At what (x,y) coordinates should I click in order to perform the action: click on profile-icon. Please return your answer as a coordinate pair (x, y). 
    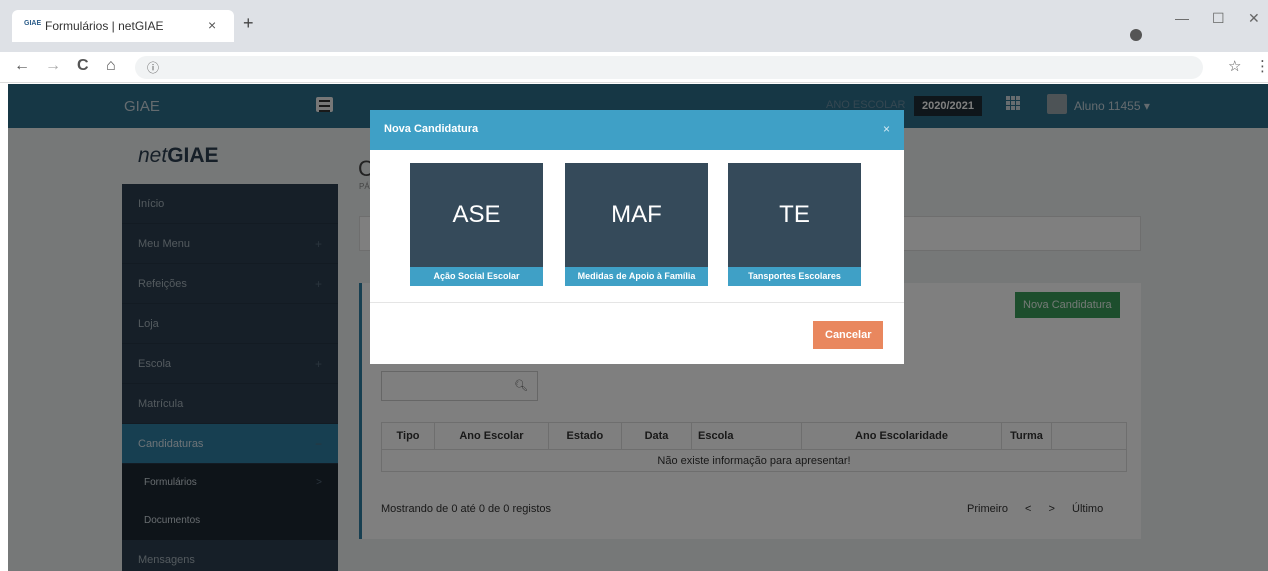
    Looking at the image, I should click on (1136, 35).